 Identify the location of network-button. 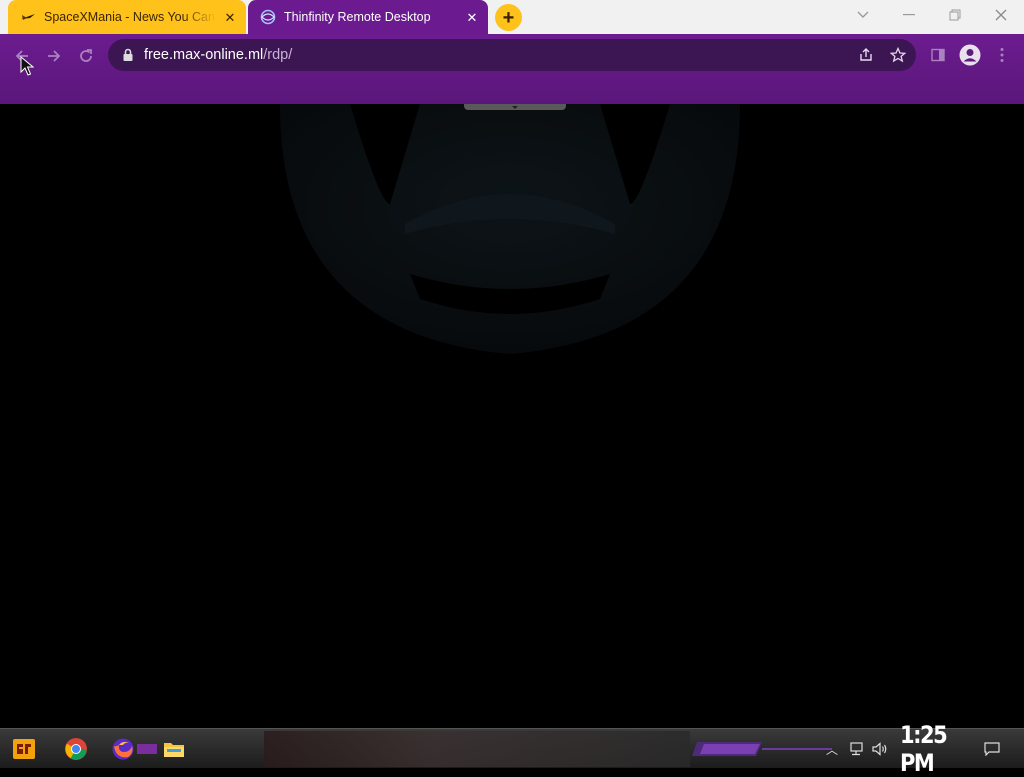
(856, 749).